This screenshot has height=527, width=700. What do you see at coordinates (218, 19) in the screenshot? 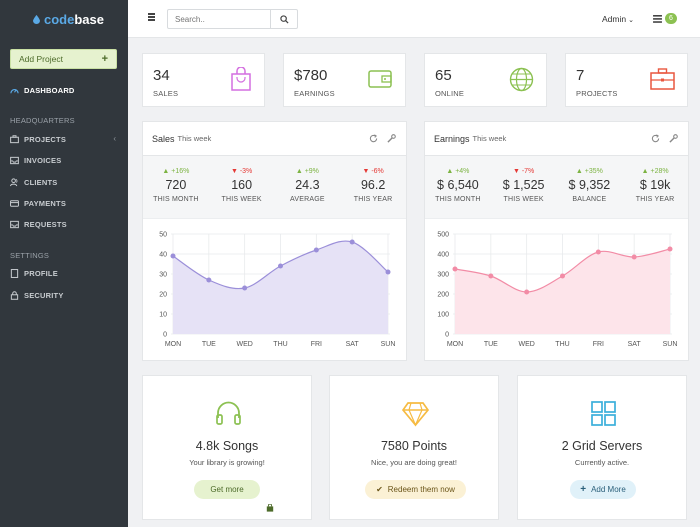
I see `search-input` at bounding box center [218, 19].